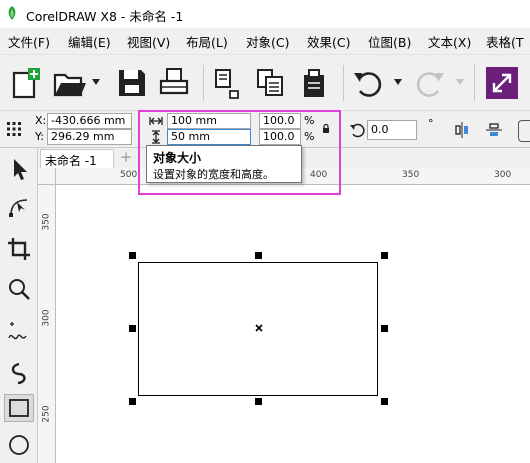  What do you see at coordinates (449, 41) in the screenshot?
I see `menu-text: 文本(X)` at bounding box center [449, 41].